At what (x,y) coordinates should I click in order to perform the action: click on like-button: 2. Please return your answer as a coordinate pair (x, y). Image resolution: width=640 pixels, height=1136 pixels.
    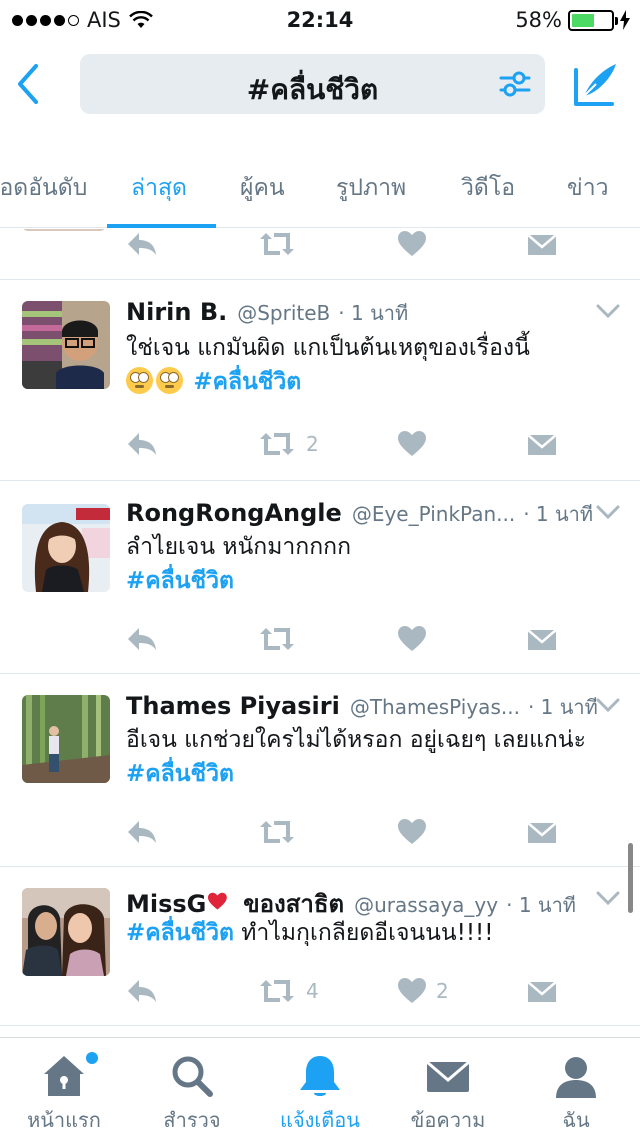
    Looking at the image, I should click on (423, 991).